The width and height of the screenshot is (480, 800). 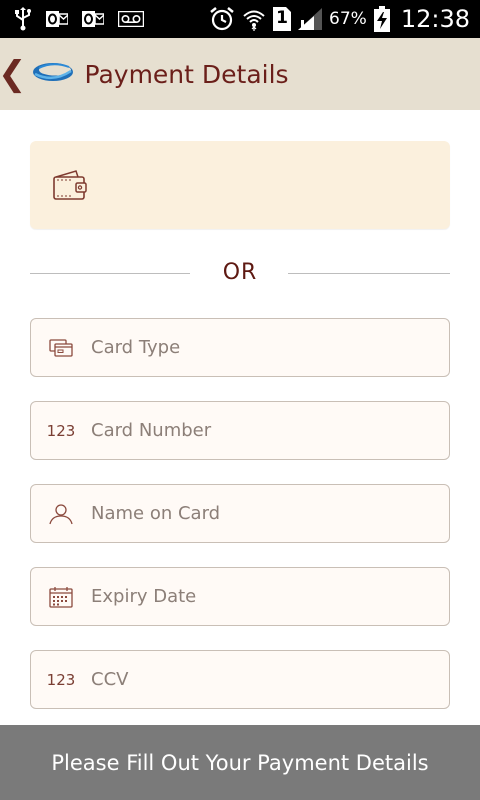 What do you see at coordinates (369, 273) in the screenshot?
I see `divider-line-right` at bounding box center [369, 273].